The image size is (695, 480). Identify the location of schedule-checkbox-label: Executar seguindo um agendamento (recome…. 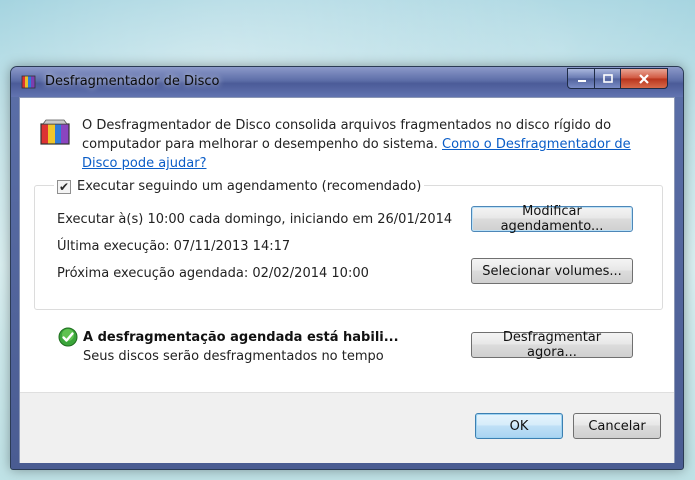
(249, 186).